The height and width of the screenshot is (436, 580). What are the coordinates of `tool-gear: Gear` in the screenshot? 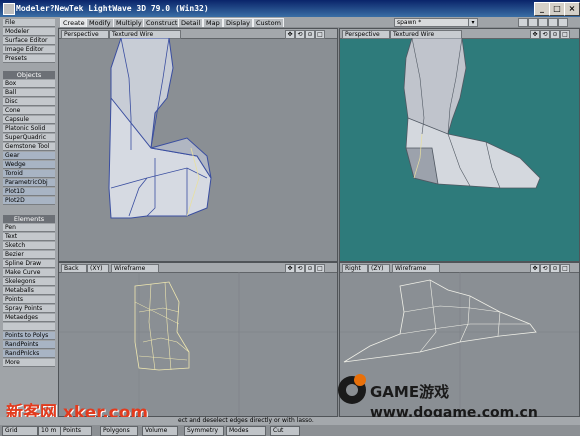 It's located at (29, 156).